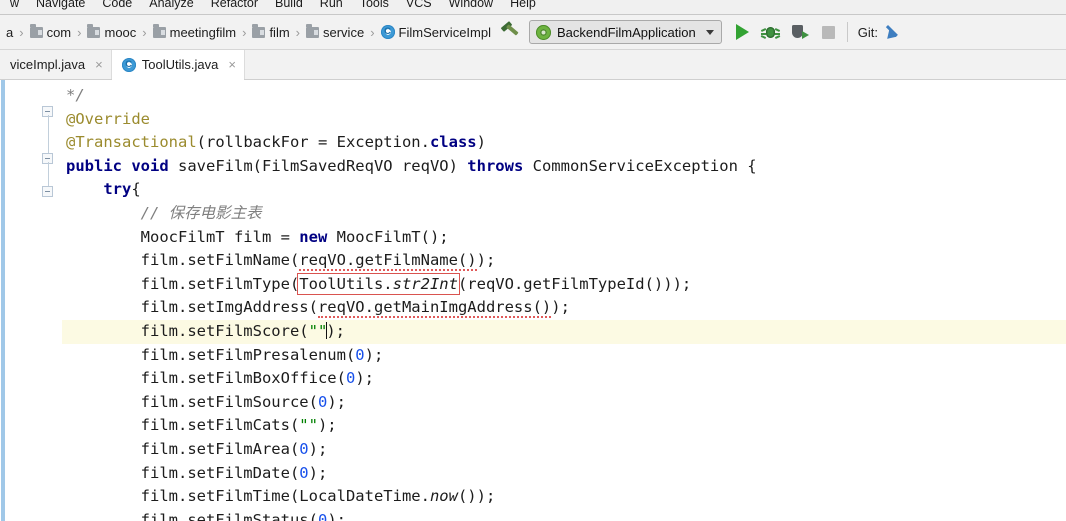 This screenshot has height=521, width=1066. What do you see at coordinates (510, 32) in the screenshot?
I see `build-icon` at bounding box center [510, 32].